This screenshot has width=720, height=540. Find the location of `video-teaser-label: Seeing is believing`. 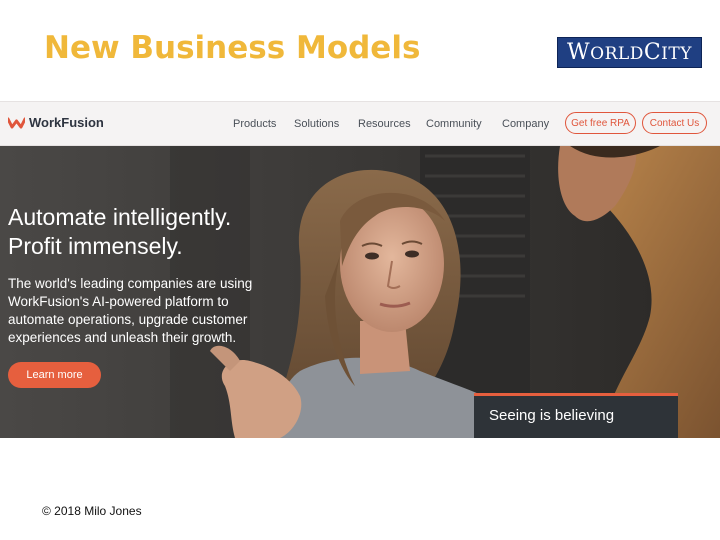

video-teaser-label: Seeing is believing is located at coordinates (552, 415).